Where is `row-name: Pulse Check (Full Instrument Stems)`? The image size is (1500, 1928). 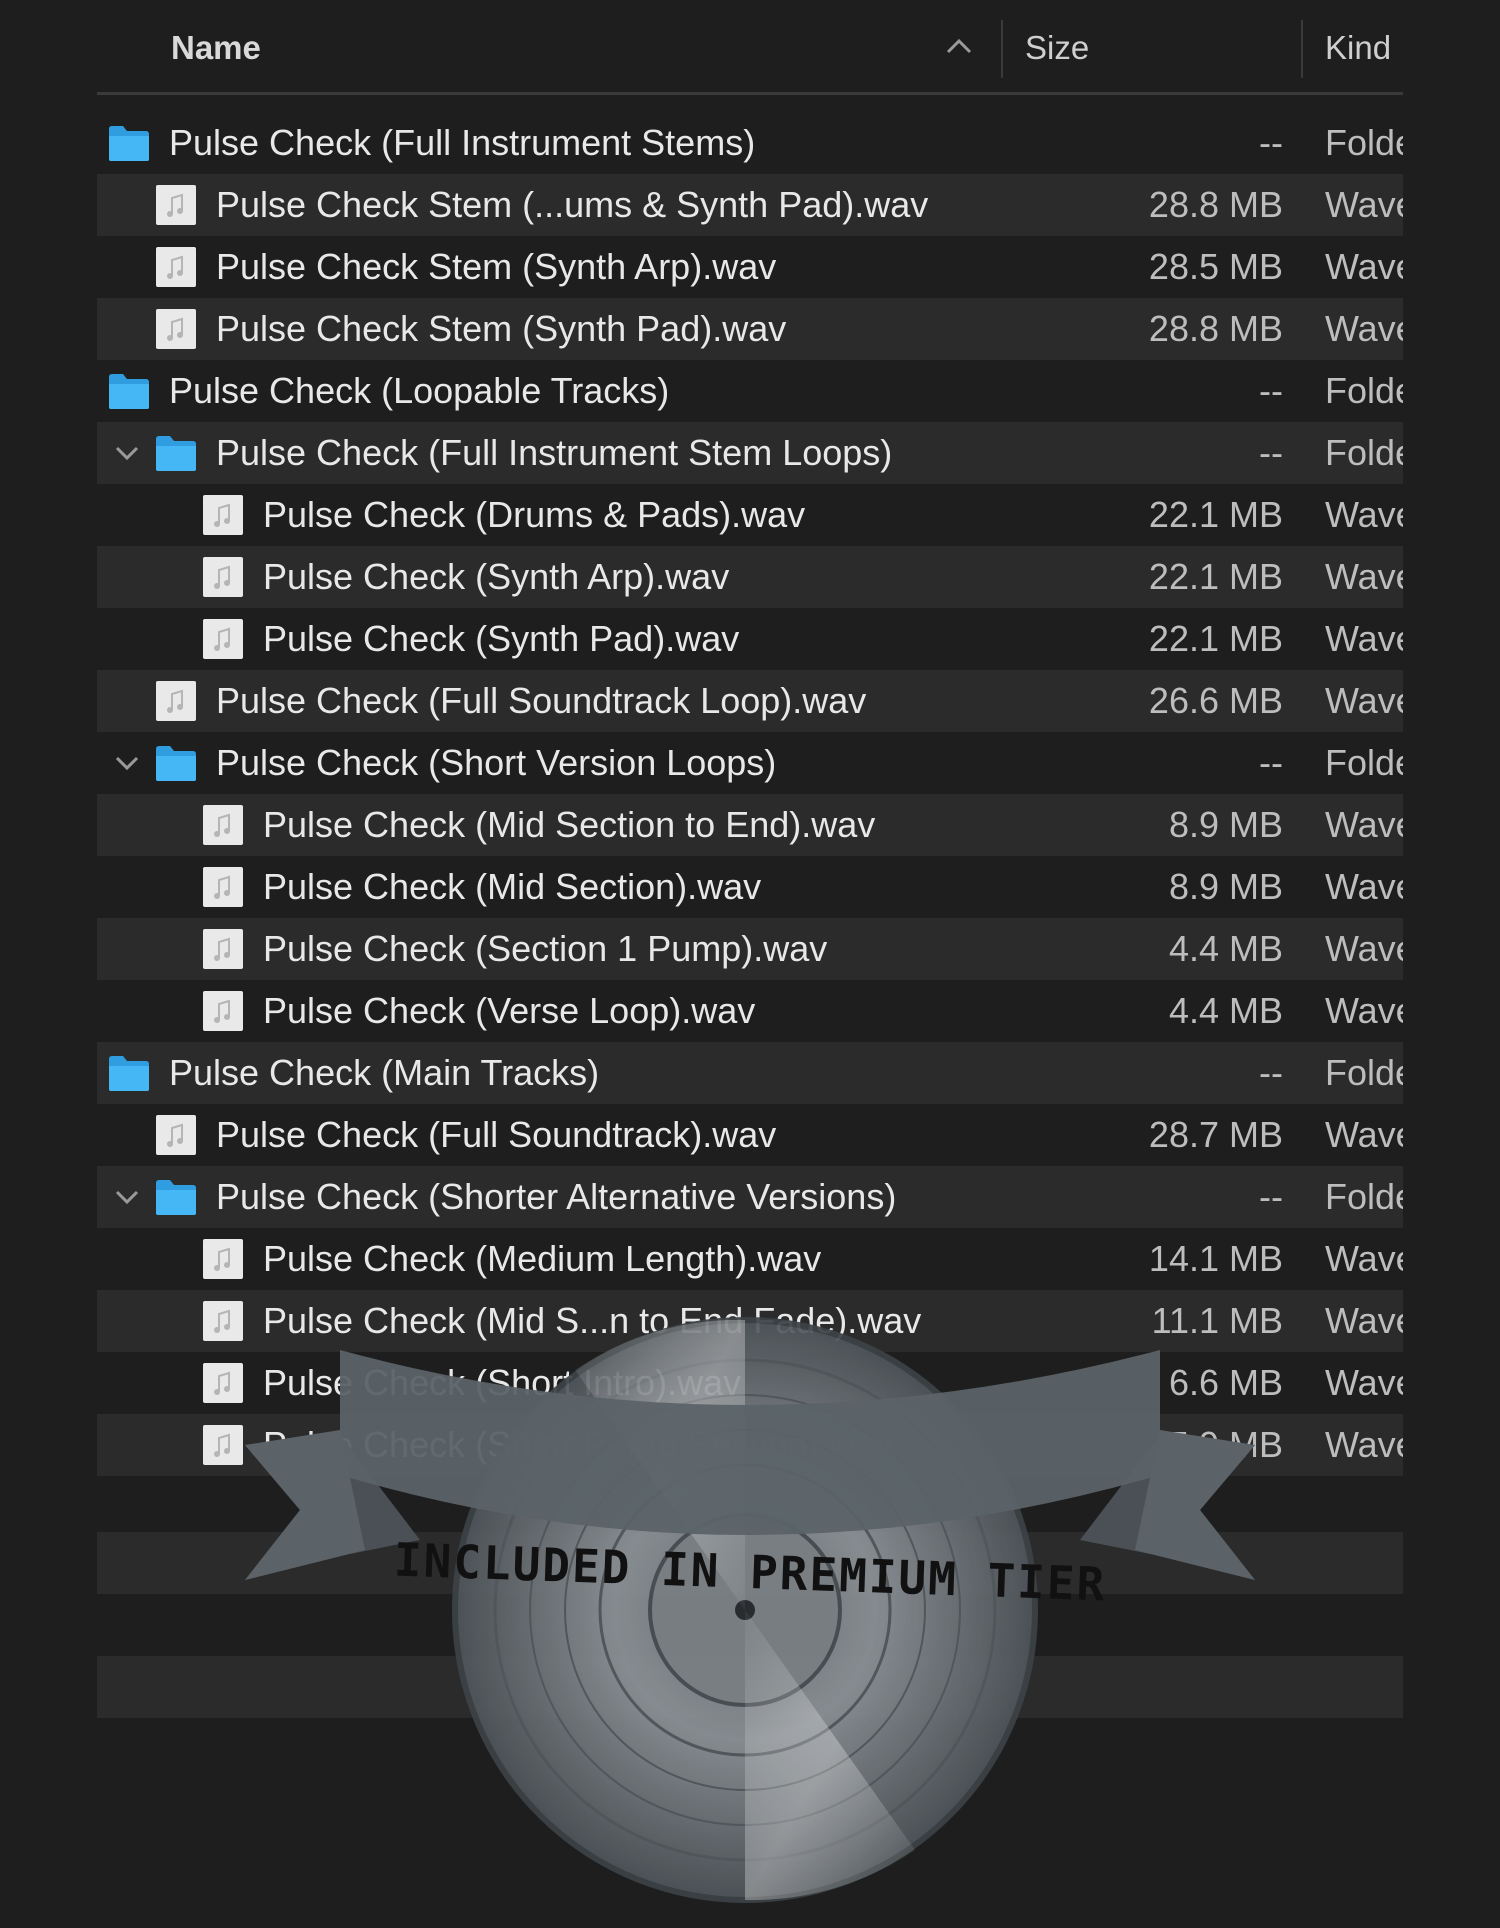 row-name: Pulse Check (Full Instrument Stems) is located at coordinates (462, 142).